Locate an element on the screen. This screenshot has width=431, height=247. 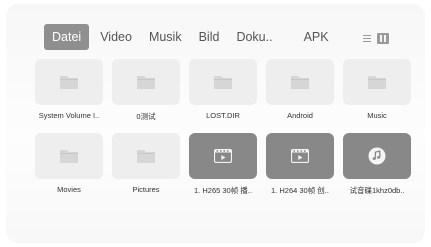
file-item-music: Music is located at coordinates (377, 94).